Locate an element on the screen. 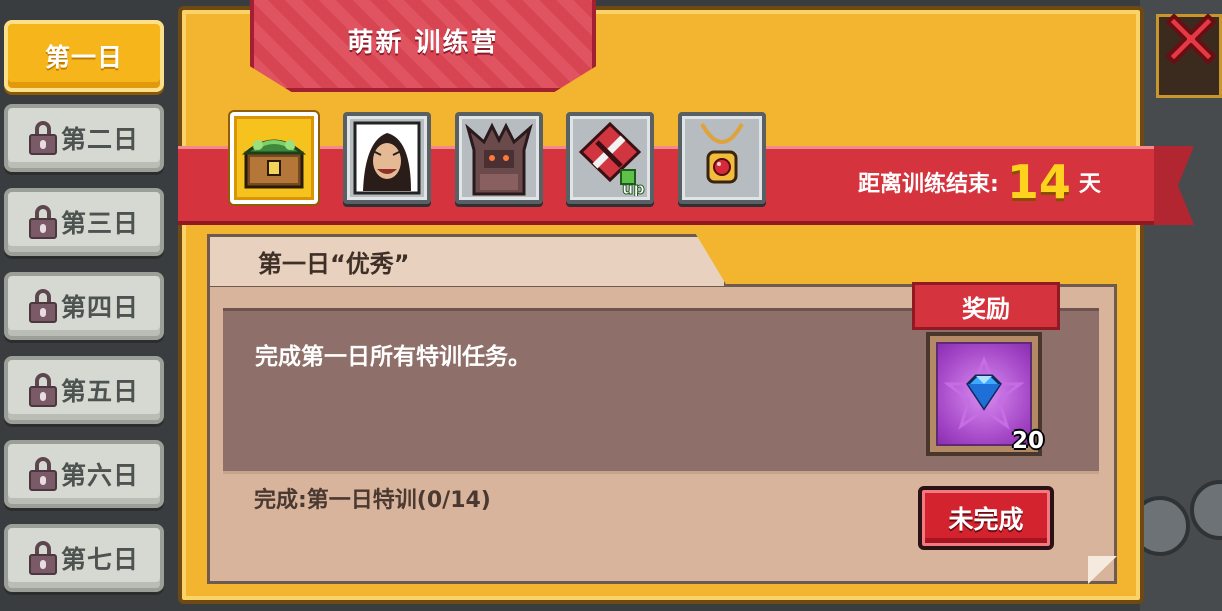 This screenshot has width=1222, height=611. tab-hero-portrait is located at coordinates (387, 158).